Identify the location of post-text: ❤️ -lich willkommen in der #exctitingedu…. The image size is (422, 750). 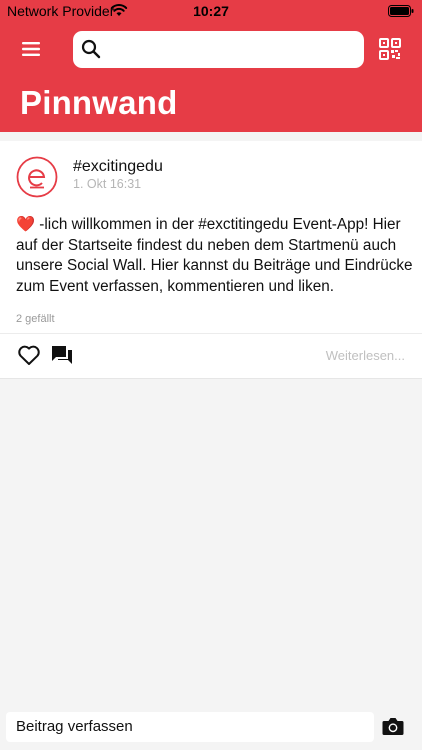
(216, 256).